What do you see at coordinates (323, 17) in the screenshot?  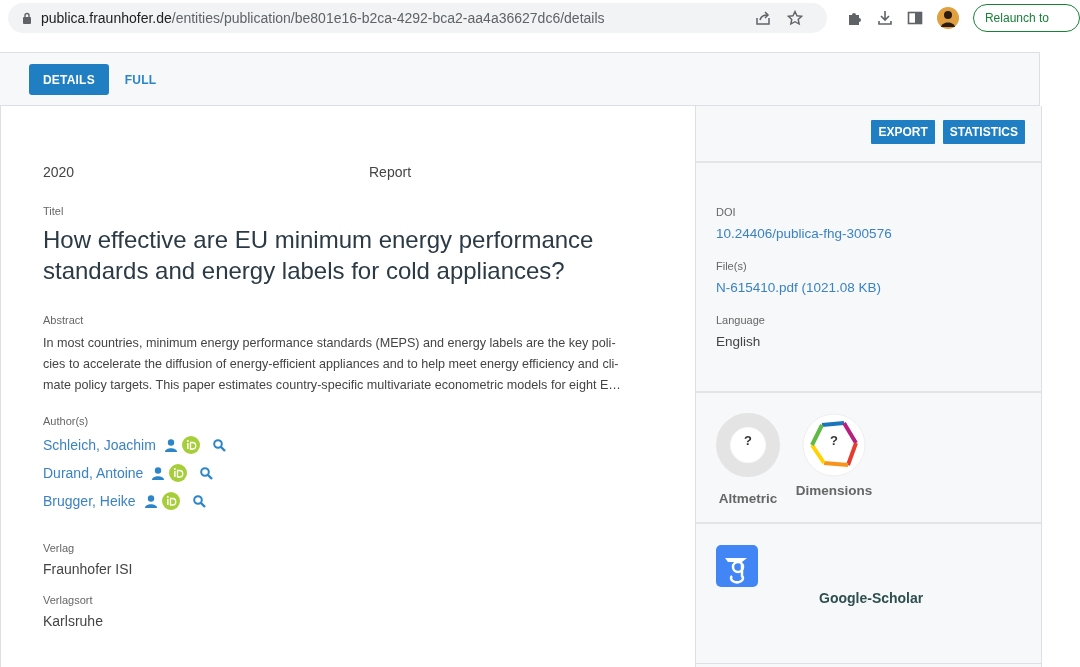 I see `url-text: publica.fraunhofer.de/entities/publication/be801e16-b2ca-4292-bca2-aa4a36627dc6/details` at bounding box center [323, 17].